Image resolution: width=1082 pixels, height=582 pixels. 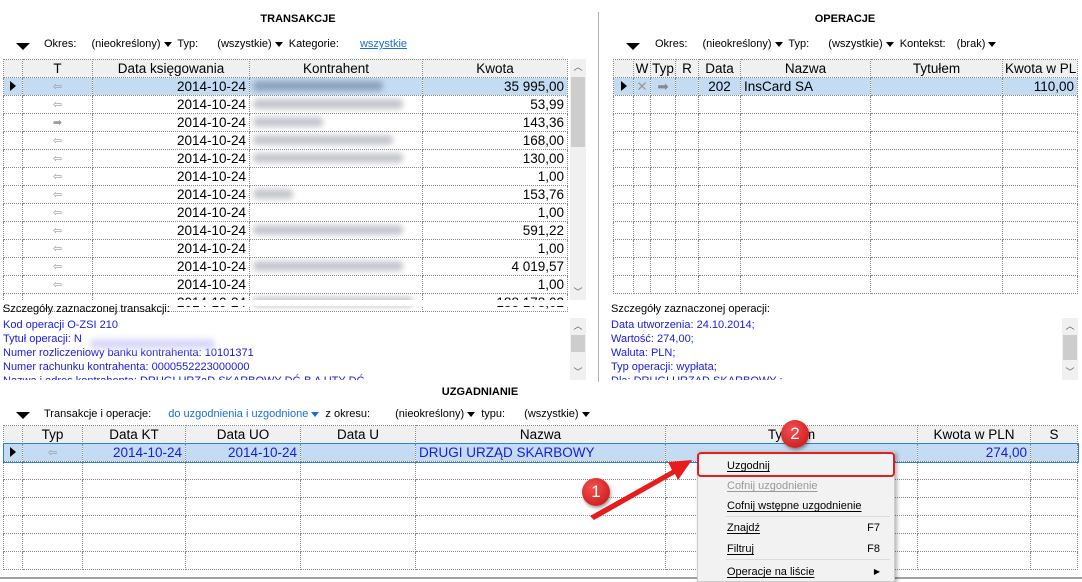 What do you see at coordinates (596, 492) in the screenshot?
I see `step-badge-1: 1` at bounding box center [596, 492].